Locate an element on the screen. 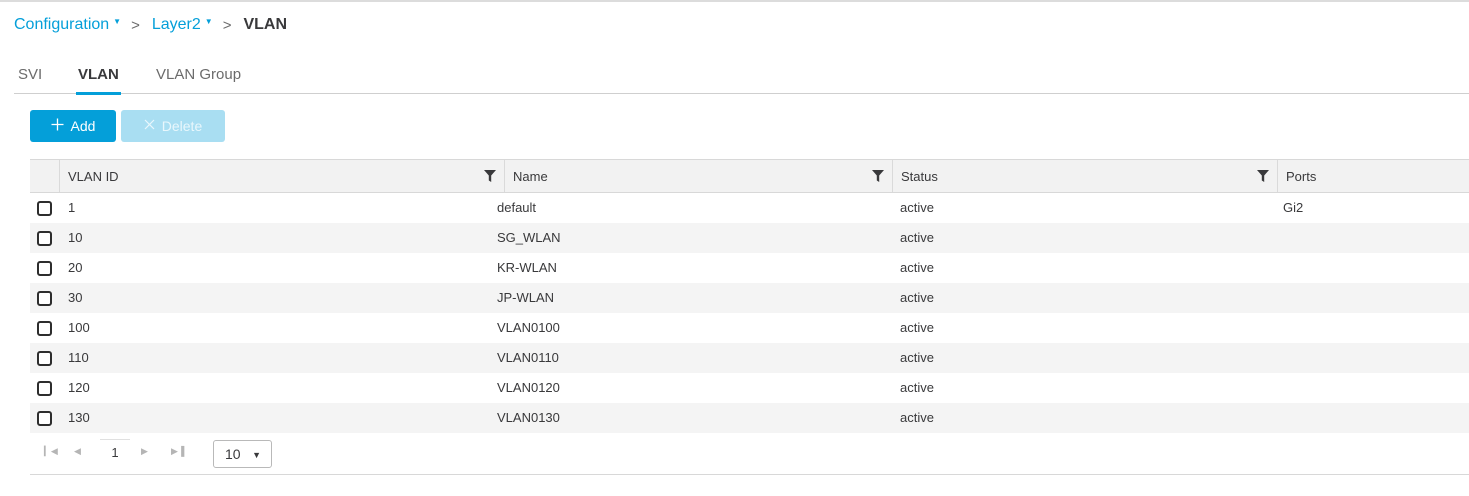 The width and height of the screenshot is (1469, 496). delete-button: Delete is located at coordinates (173, 126).